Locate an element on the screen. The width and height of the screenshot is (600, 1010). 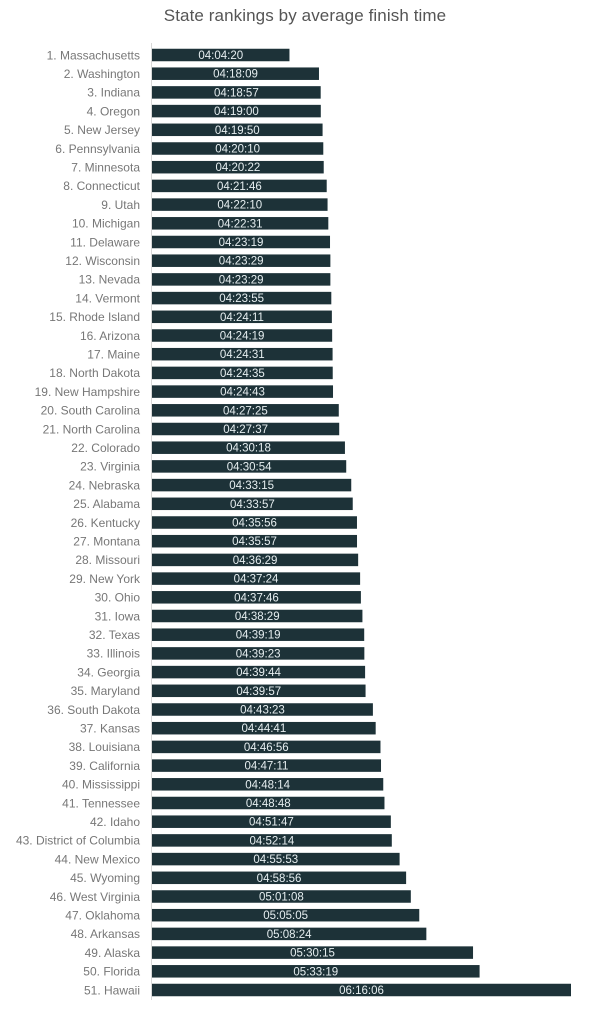
bar-value-label: 04:48:48 is located at coordinates (268, 804).